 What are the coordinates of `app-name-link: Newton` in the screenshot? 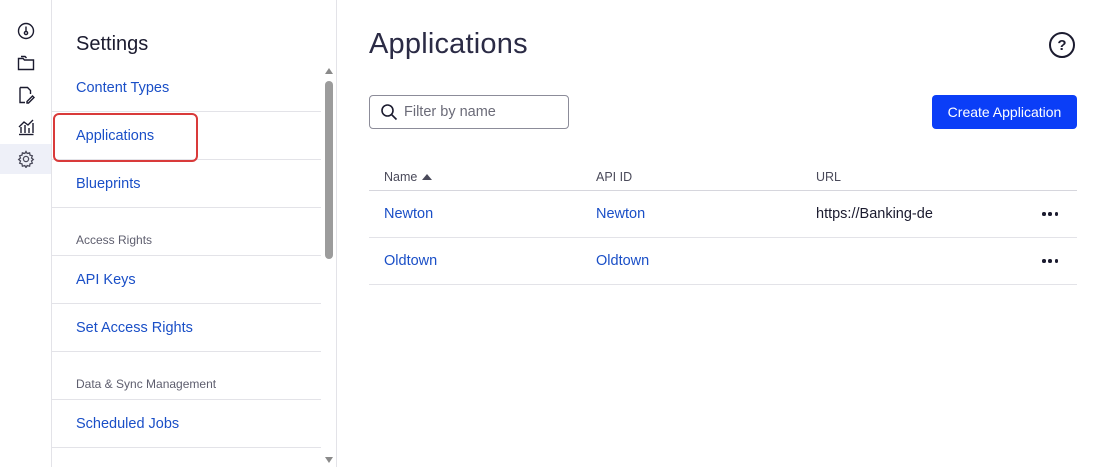 It's located at (408, 214).